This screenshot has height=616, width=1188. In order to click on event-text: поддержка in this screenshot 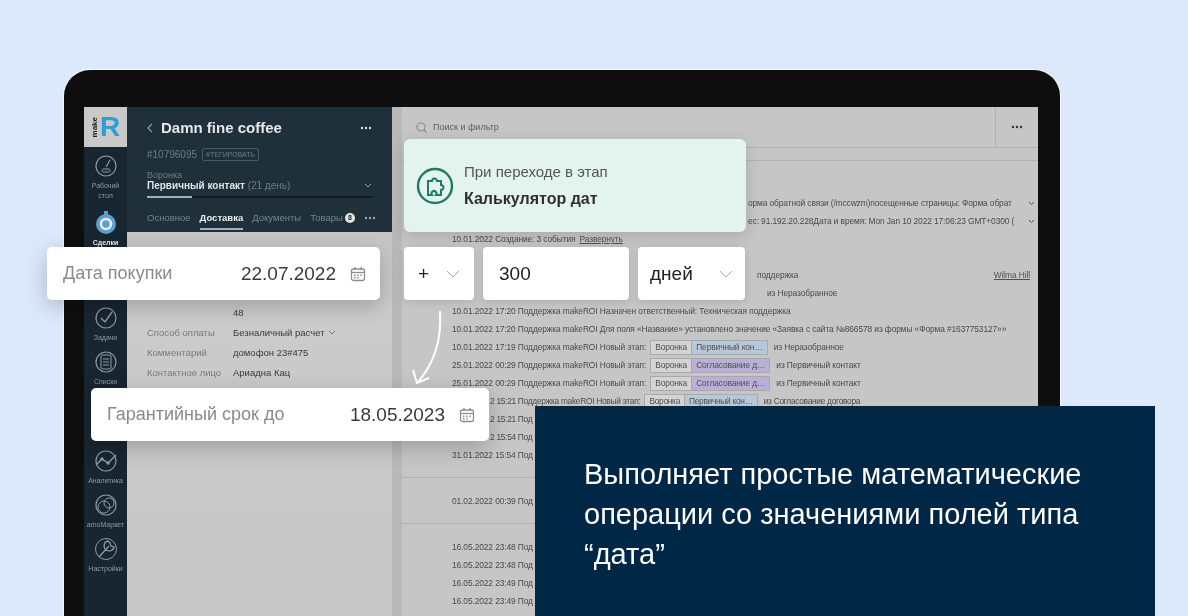, I will do `click(778, 275)`.